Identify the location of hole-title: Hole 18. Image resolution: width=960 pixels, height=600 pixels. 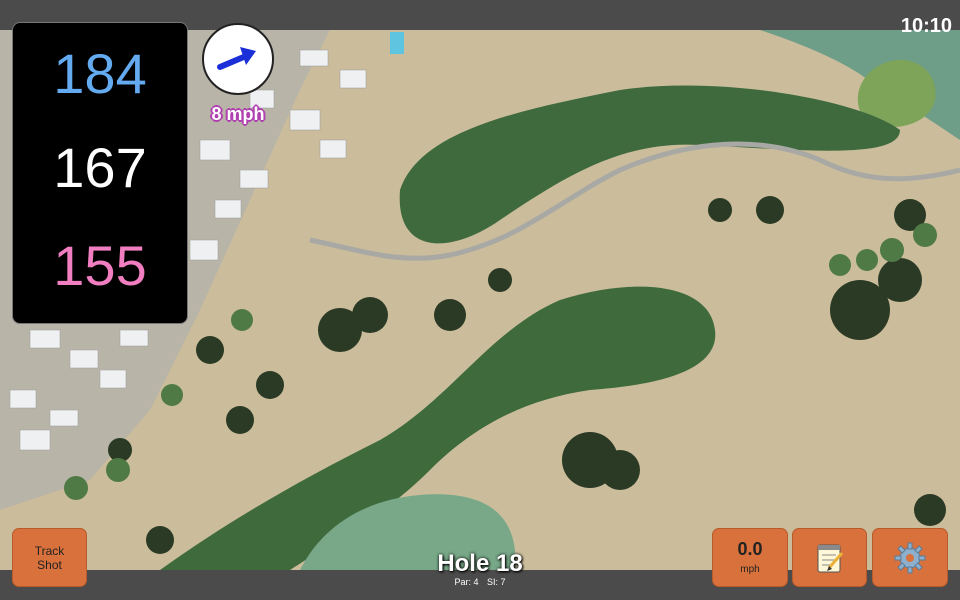
(480, 563).